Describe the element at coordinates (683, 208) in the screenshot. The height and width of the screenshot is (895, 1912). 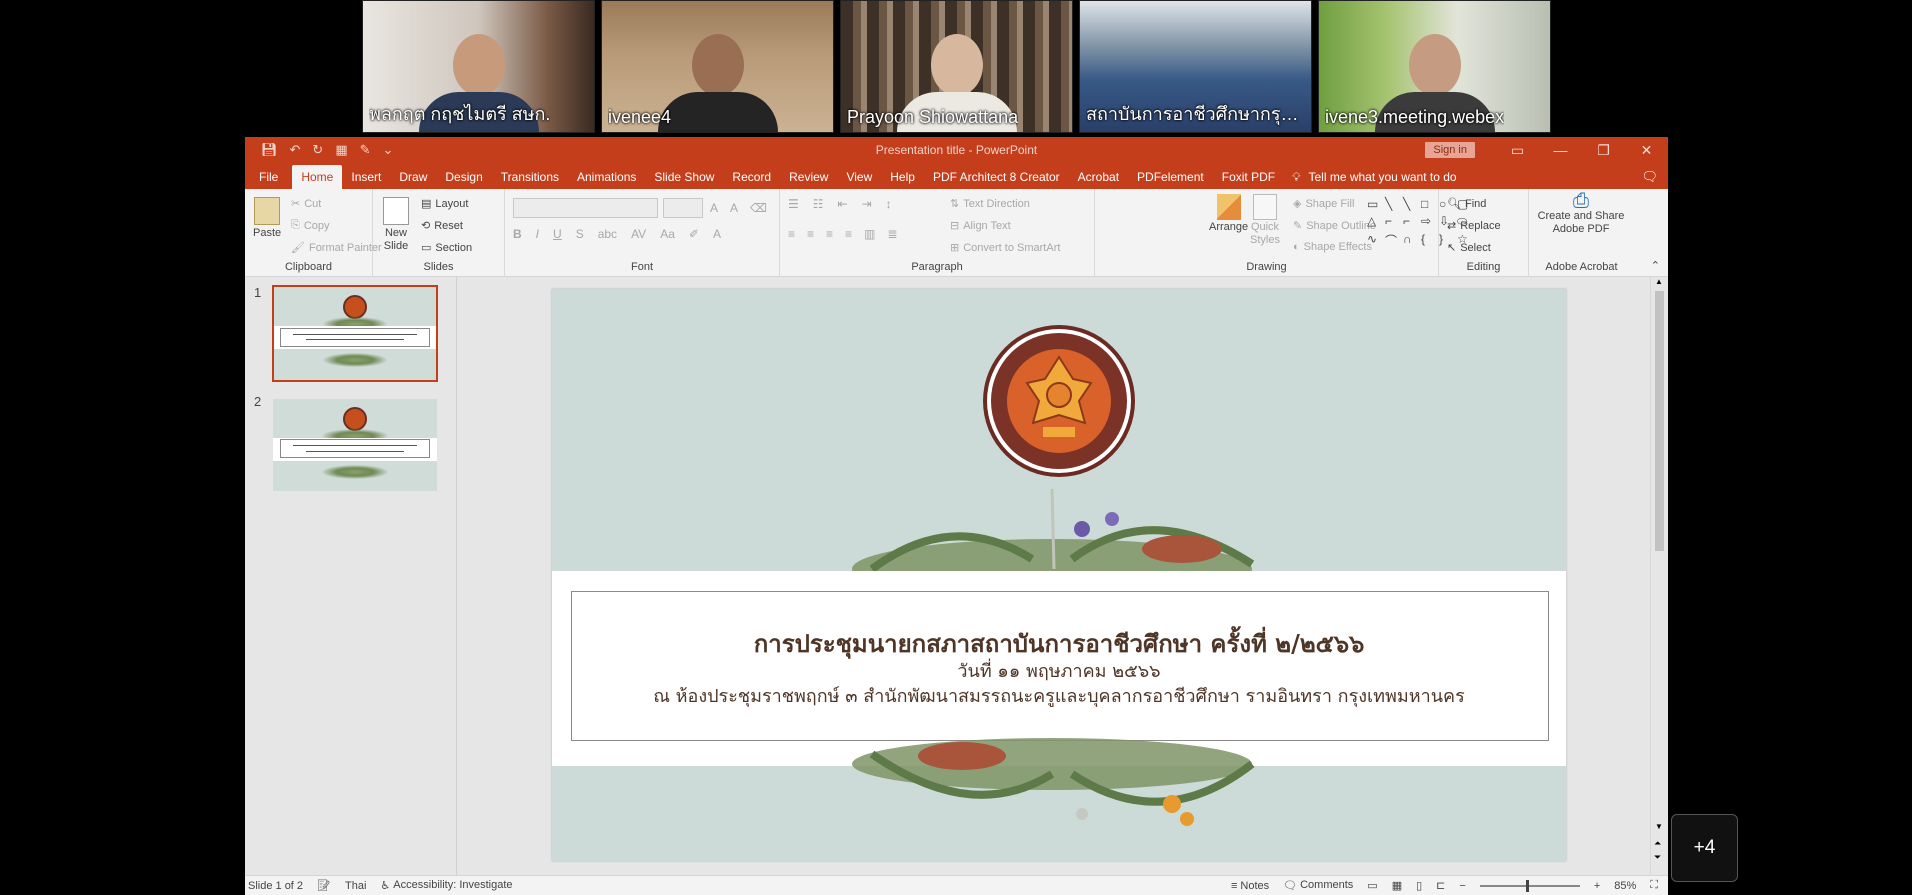
I see `font-size-input` at that location.